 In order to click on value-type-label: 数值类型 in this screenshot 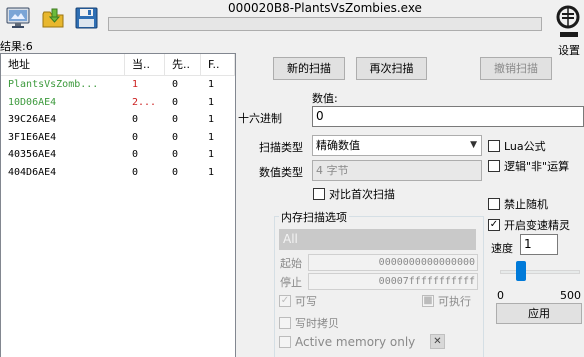, I will do `click(281, 172)`.